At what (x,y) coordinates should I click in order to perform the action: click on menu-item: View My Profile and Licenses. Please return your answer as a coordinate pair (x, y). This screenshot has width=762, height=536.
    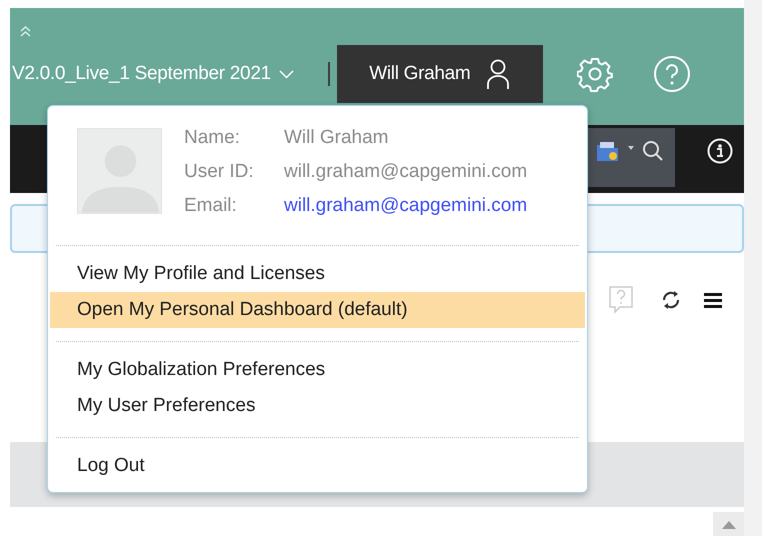
    Looking at the image, I should click on (317, 274).